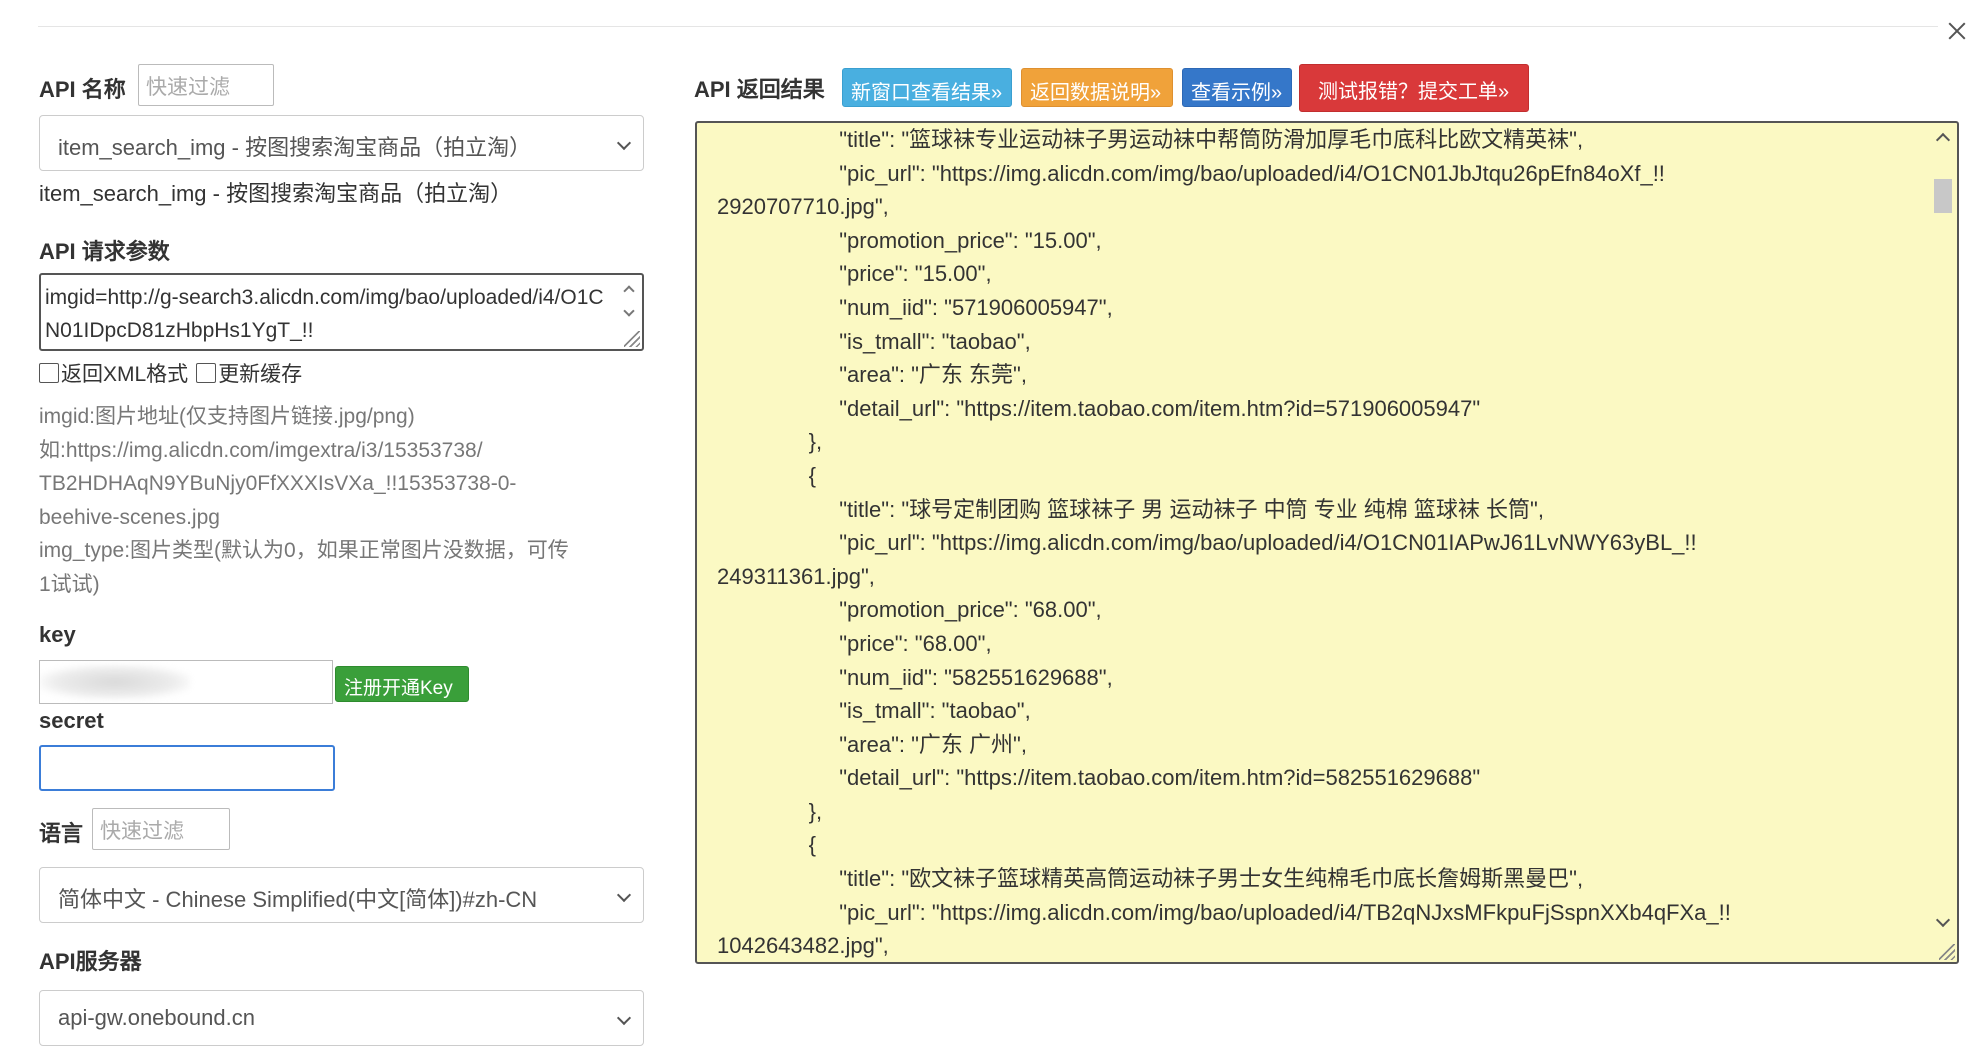 The image size is (1976, 1056). I want to click on secret-input, so click(187, 768).